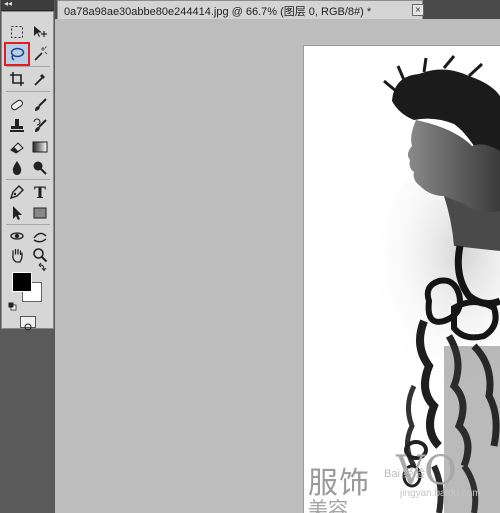 This screenshot has height=513, width=500. I want to click on eraser-icon, so click(17, 147).